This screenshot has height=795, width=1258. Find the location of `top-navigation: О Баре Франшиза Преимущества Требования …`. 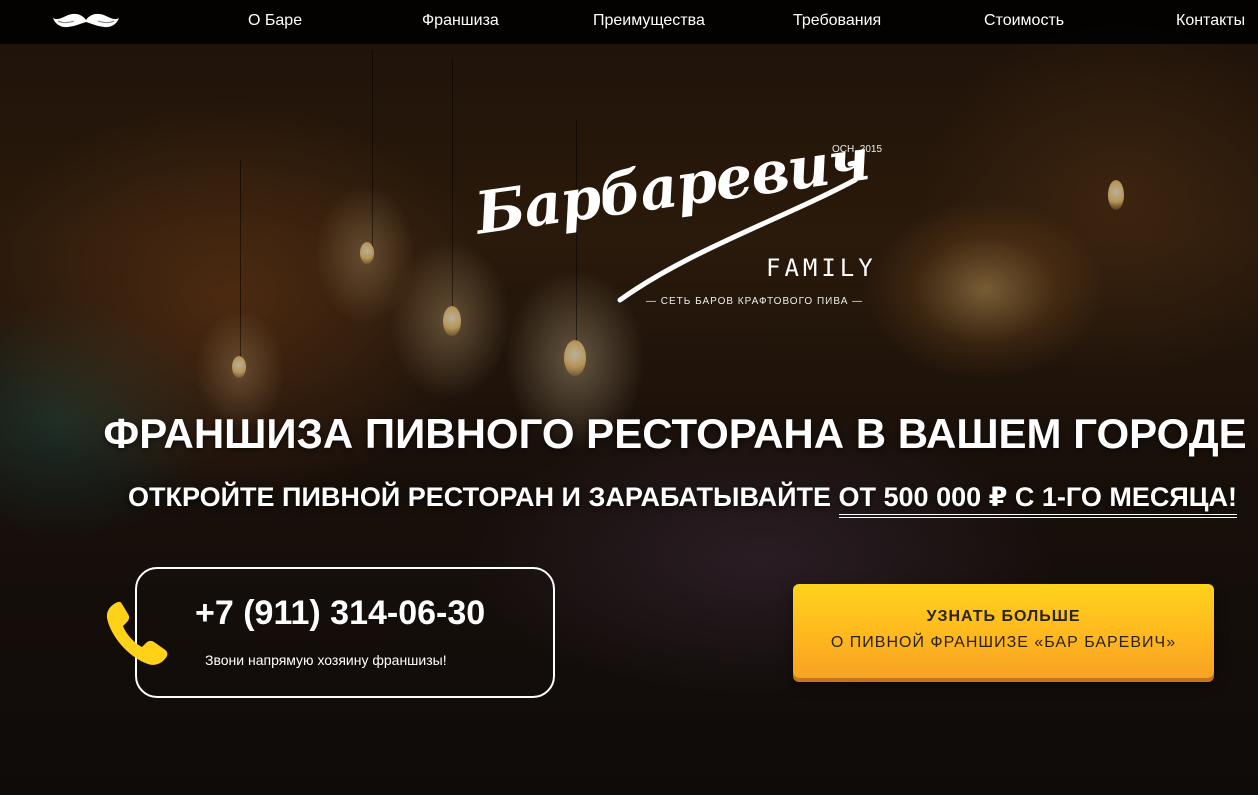

top-navigation: О Баре Франшиза Преимущества Требования … is located at coordinates (629, 22).